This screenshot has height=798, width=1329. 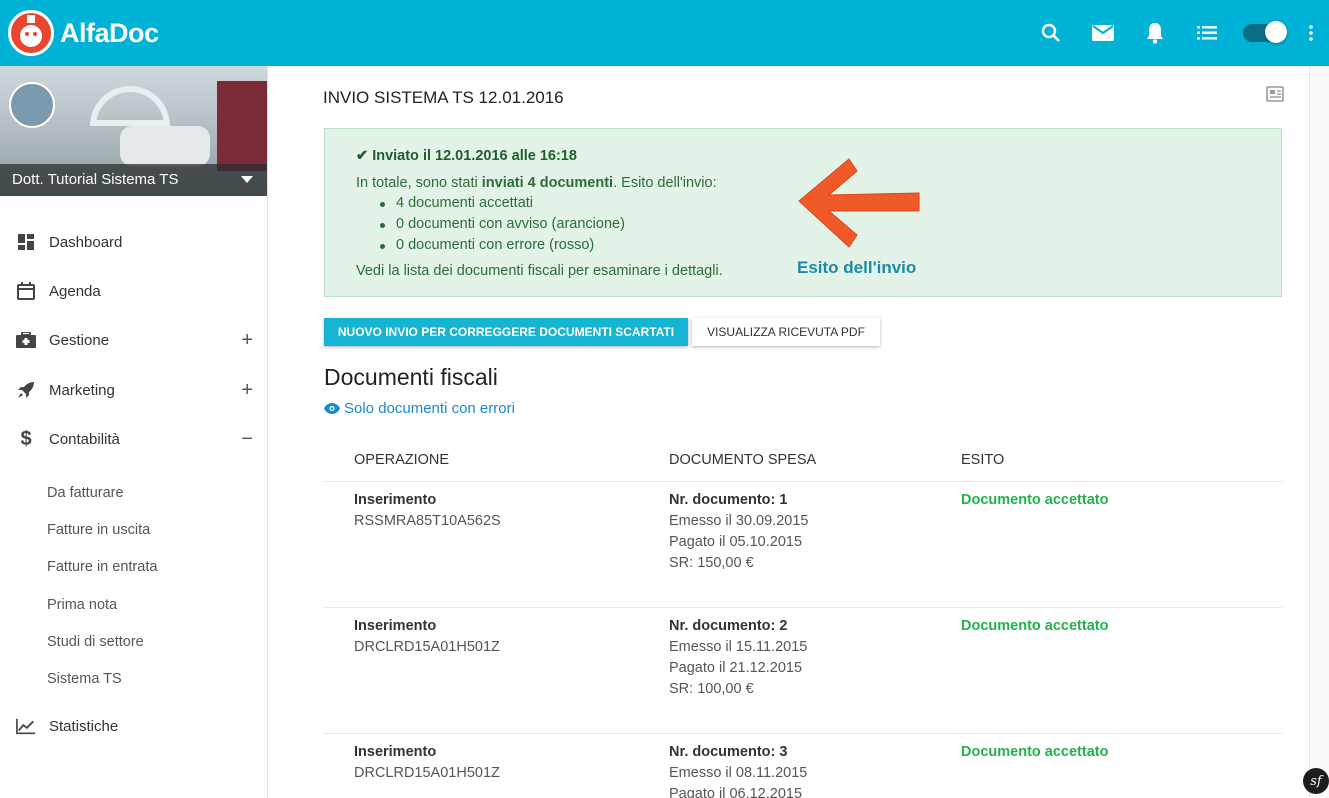 What do you see at coordinates (109, 32) in the screenshot?
I see `brand-name: AlfaDoc` at bounding box center [109, 32].